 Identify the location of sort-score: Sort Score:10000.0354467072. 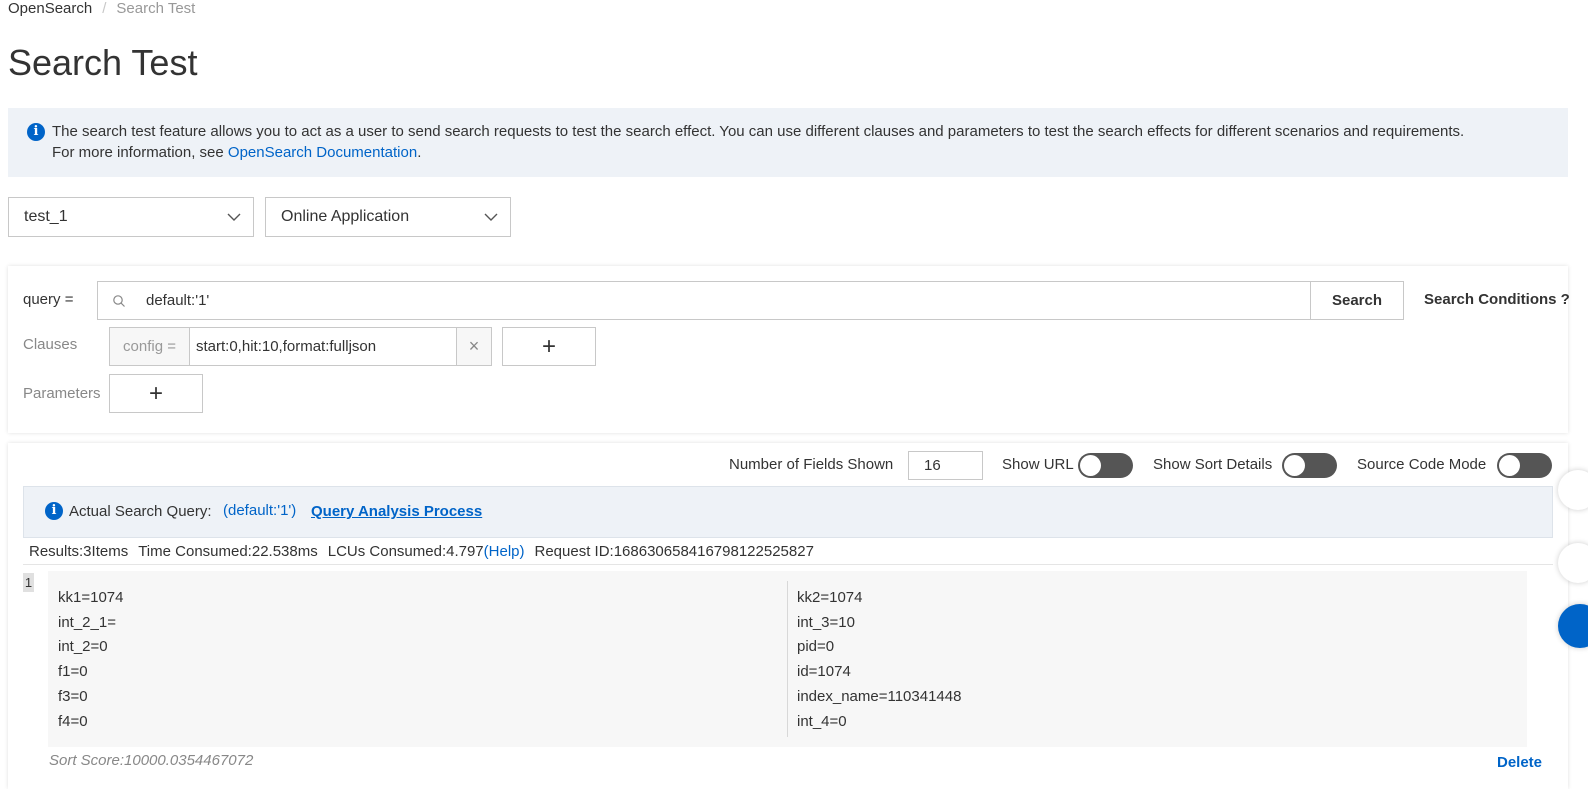
(151, 760).